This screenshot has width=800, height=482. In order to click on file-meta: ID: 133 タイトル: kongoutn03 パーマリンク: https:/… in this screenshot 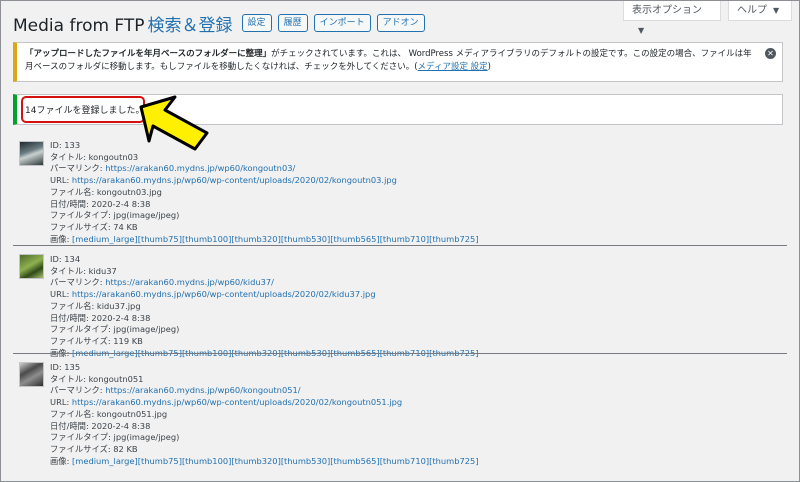, I will do `click(264, 192)`.